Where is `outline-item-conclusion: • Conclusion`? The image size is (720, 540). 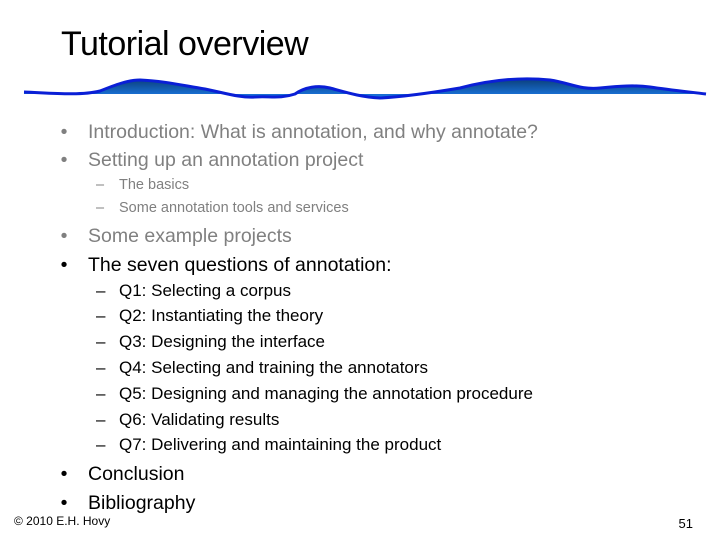
outline-item-conclusion: • Conclusion is located at coordinates (360, 474).